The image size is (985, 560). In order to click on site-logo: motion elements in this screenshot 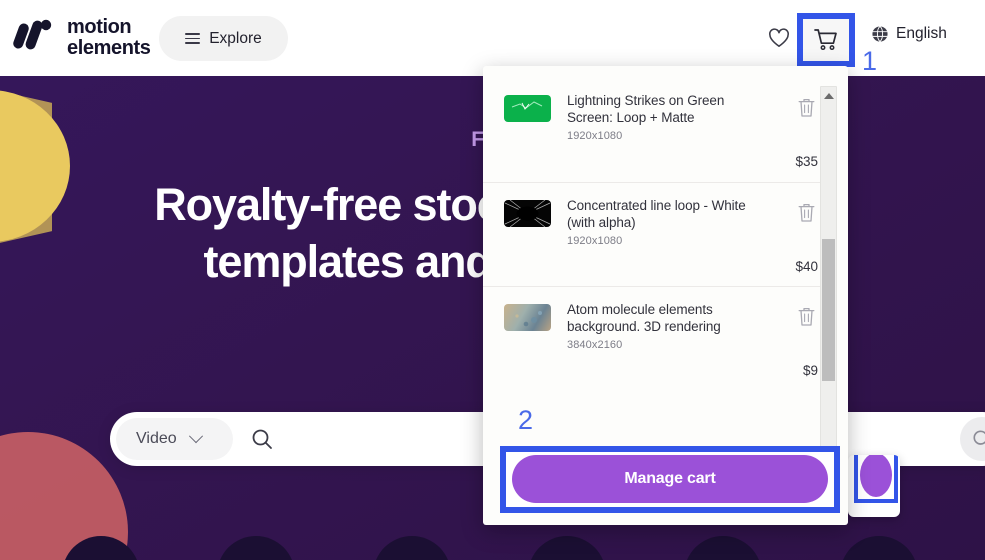, I will do `click(81, 38)`.